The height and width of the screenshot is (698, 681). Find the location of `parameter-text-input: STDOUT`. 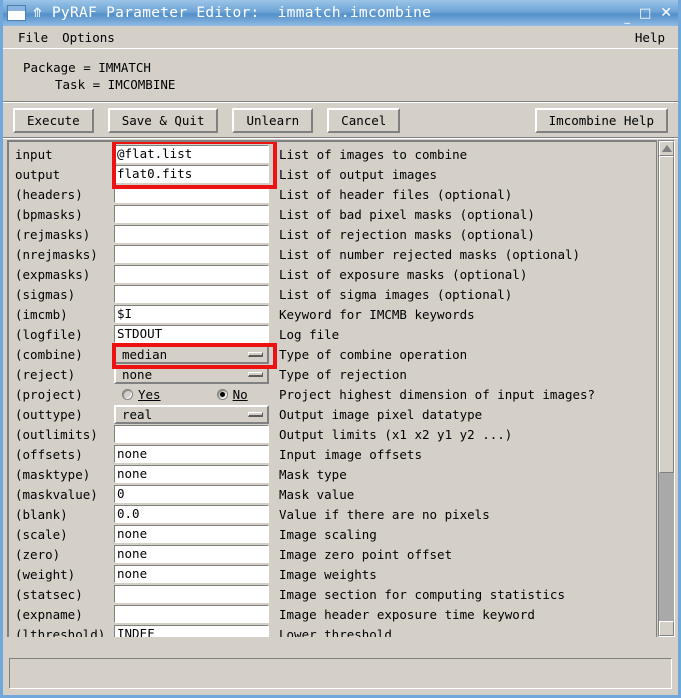

parameter-text-input: STDOUT is located at coordinates (191, 334).